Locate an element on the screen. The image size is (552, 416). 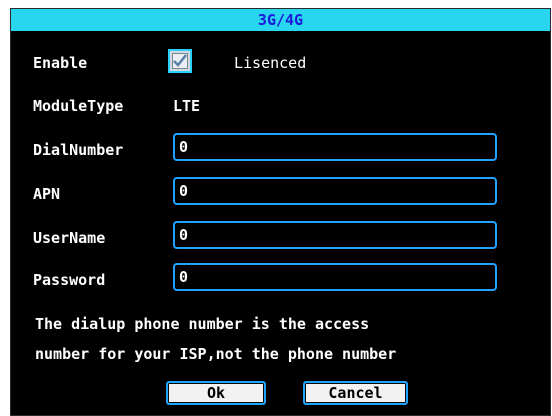
enable-checkbox is located at coordinates (180, 61).